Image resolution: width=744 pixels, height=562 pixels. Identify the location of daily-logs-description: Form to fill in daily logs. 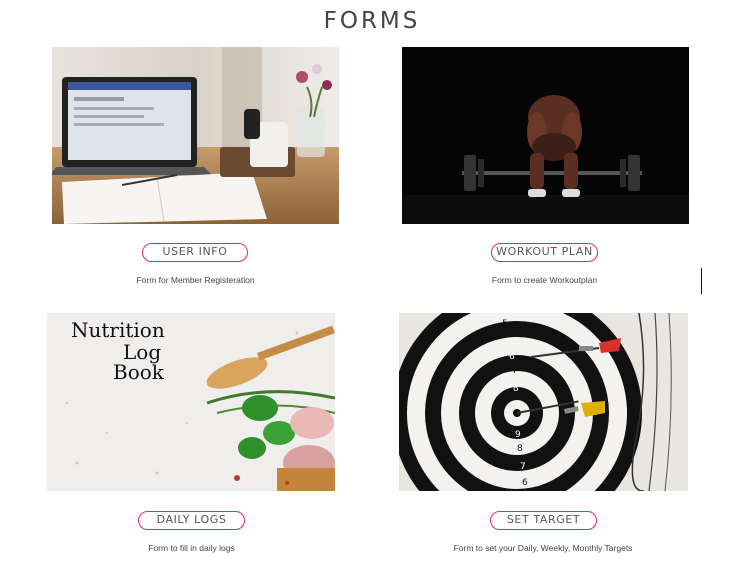
(191, 548).